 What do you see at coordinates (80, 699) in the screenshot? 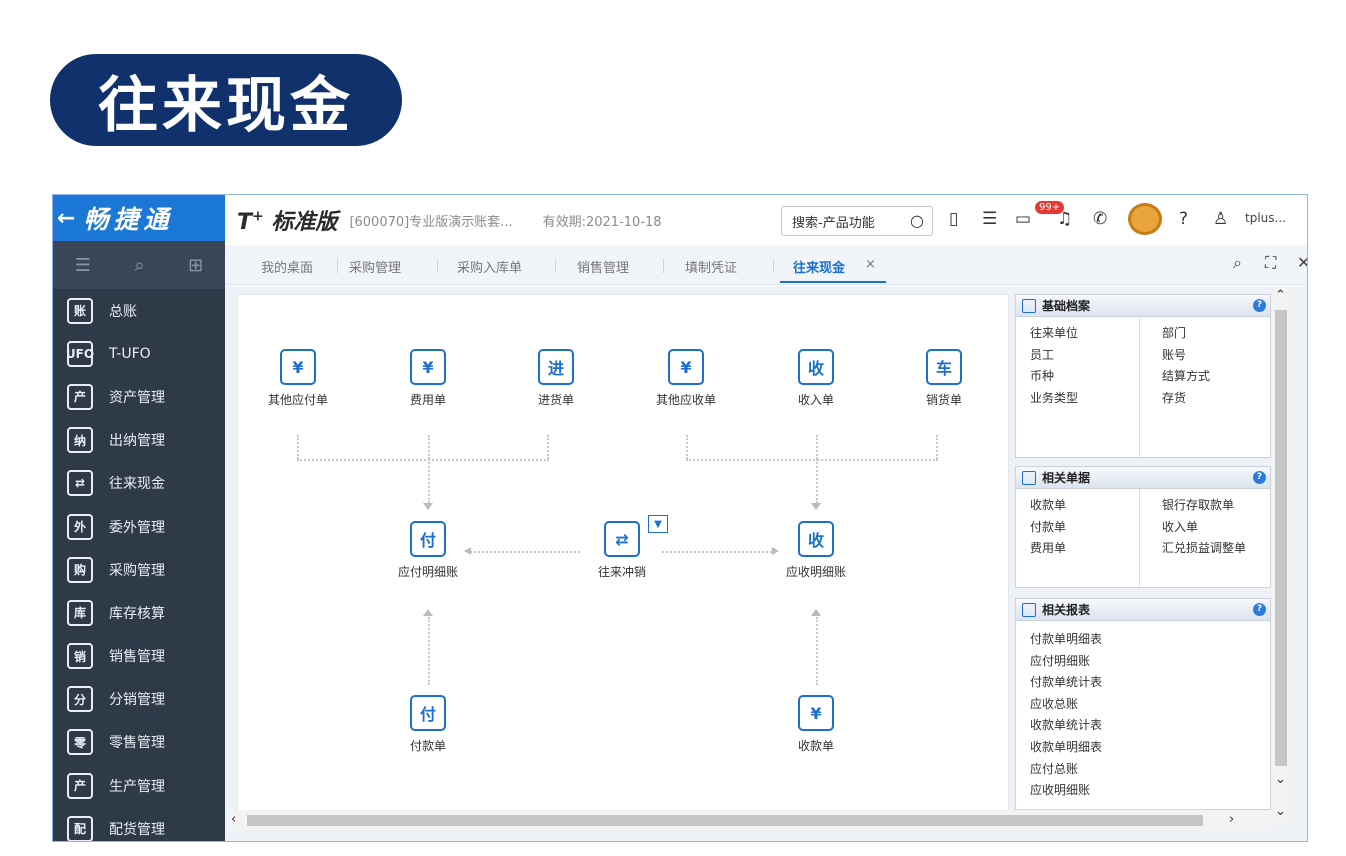
I see `module-icon: 分` at bounding box center [80, 699].